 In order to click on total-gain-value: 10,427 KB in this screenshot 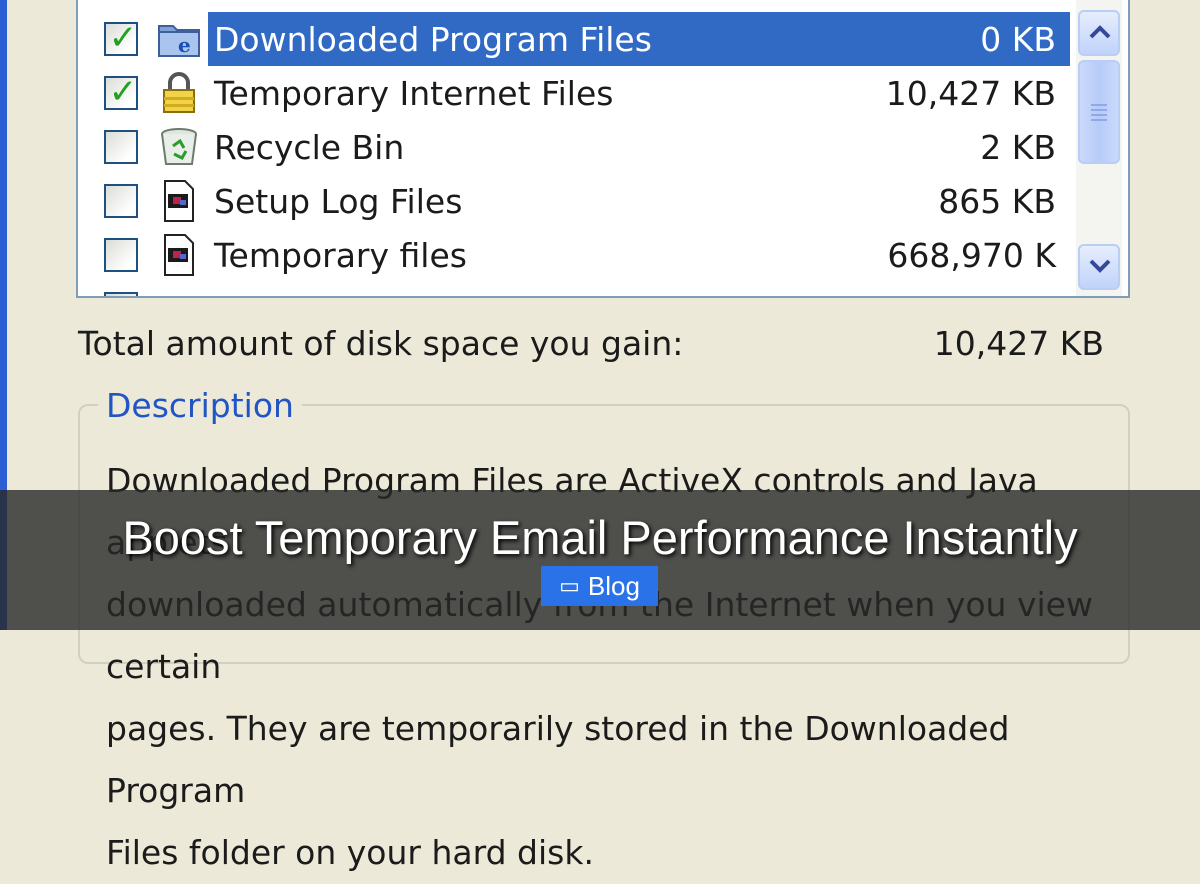, I will do `click(1018, 343)`.